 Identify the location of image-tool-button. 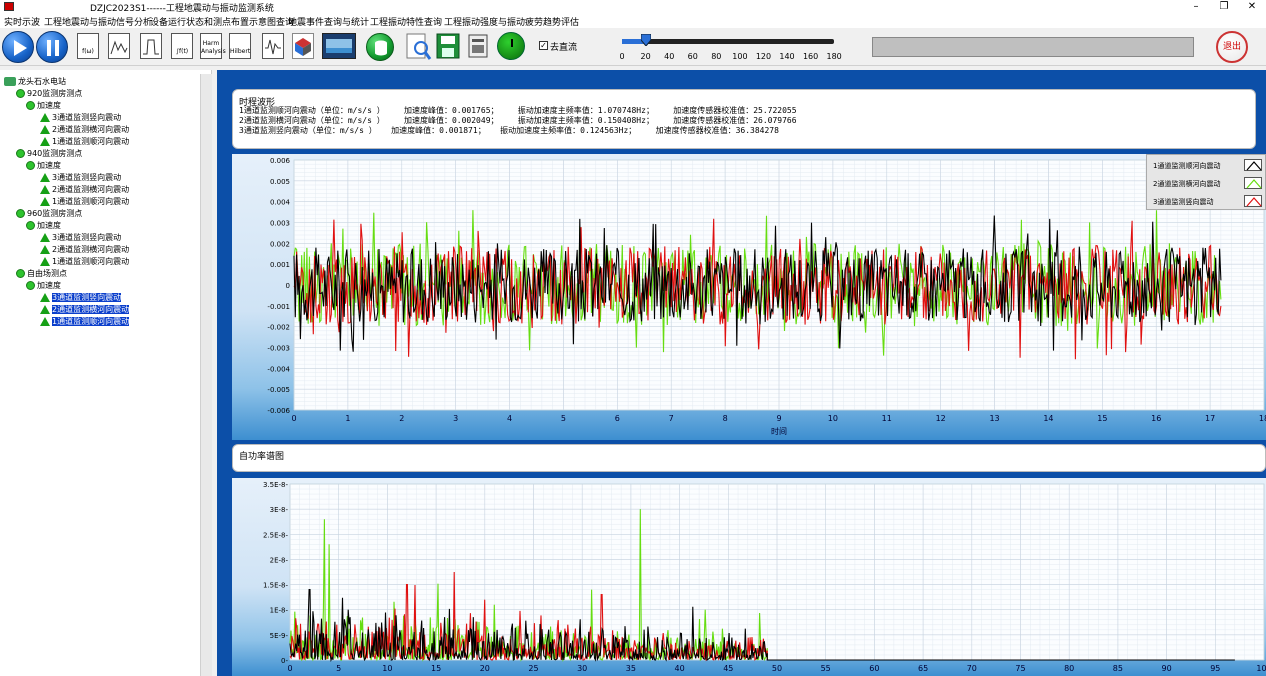
(339, 46).